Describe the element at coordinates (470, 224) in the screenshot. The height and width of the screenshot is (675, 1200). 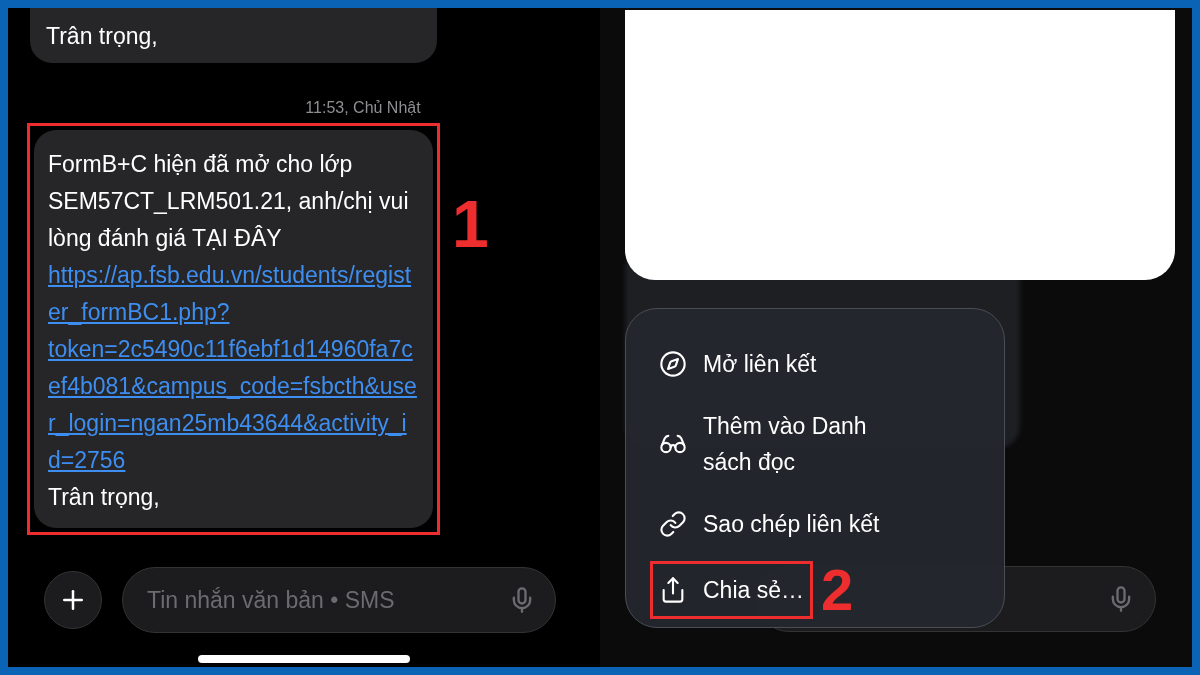
I see `step-number: 1` at that location.